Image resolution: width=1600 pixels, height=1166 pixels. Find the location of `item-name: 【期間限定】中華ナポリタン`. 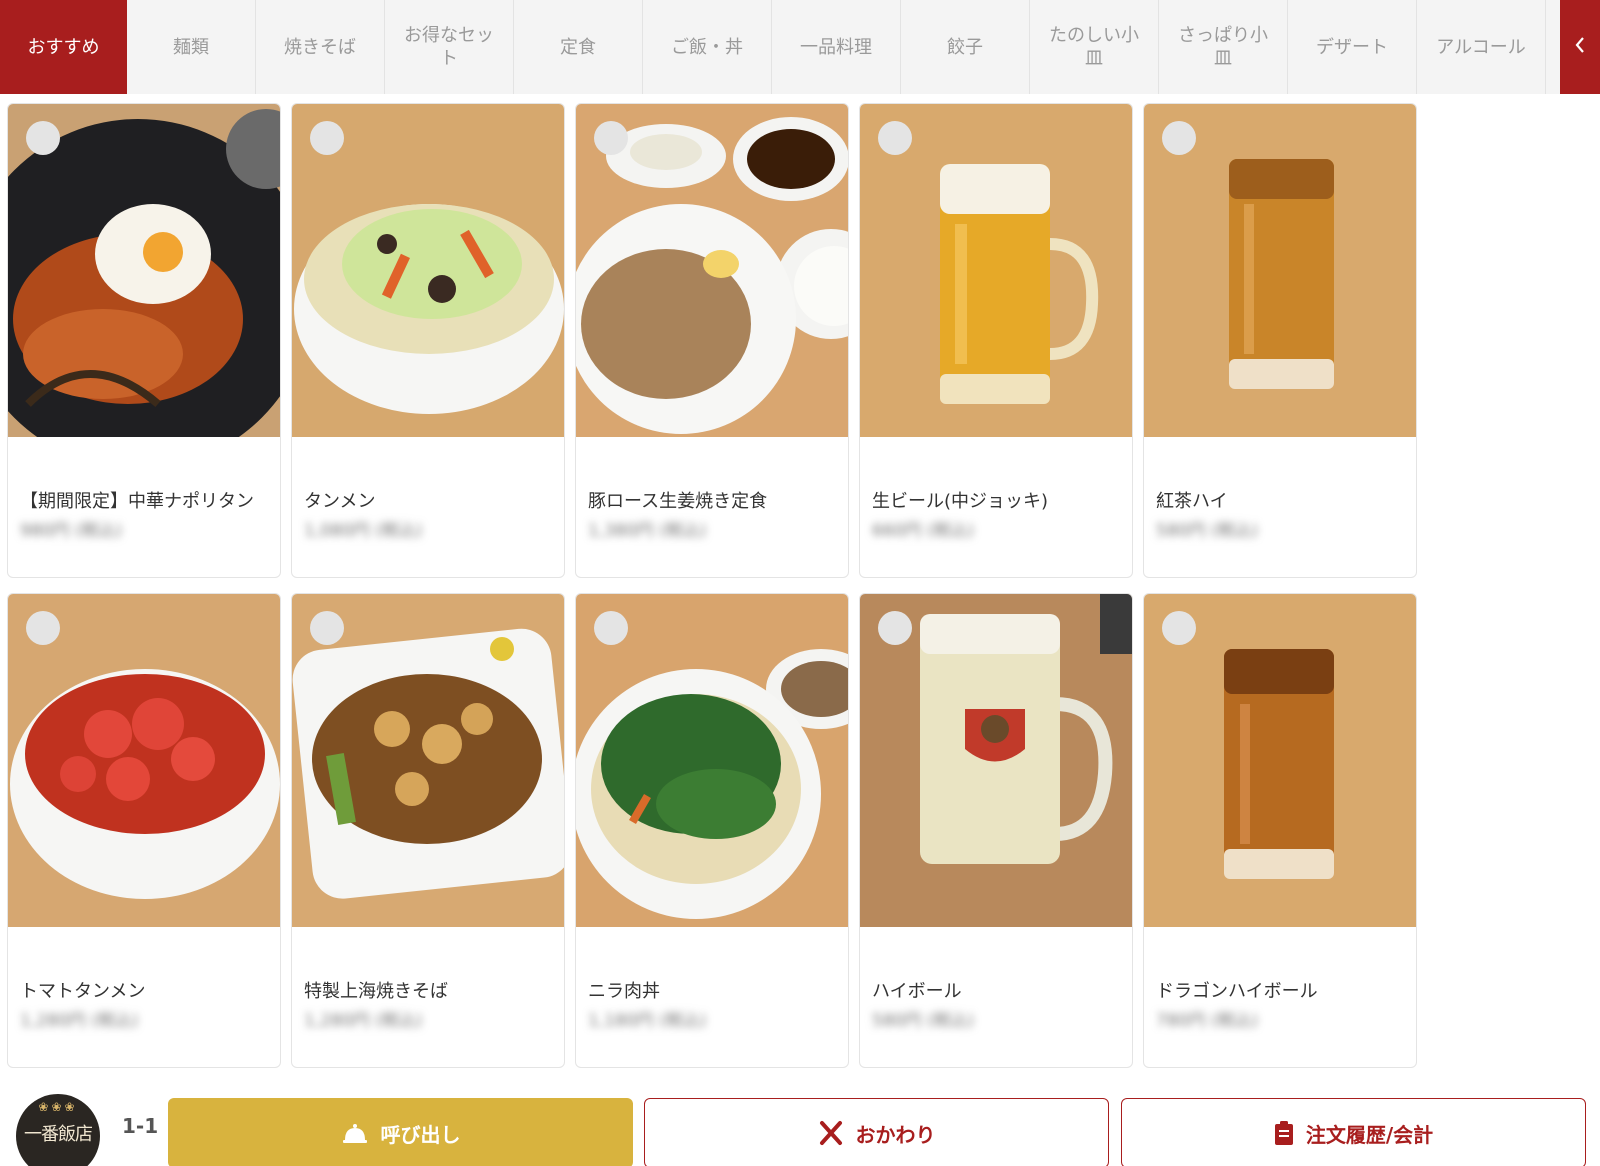

item-name: 【期間限定】中華ナポリタン is located at coordinates (137, 501).